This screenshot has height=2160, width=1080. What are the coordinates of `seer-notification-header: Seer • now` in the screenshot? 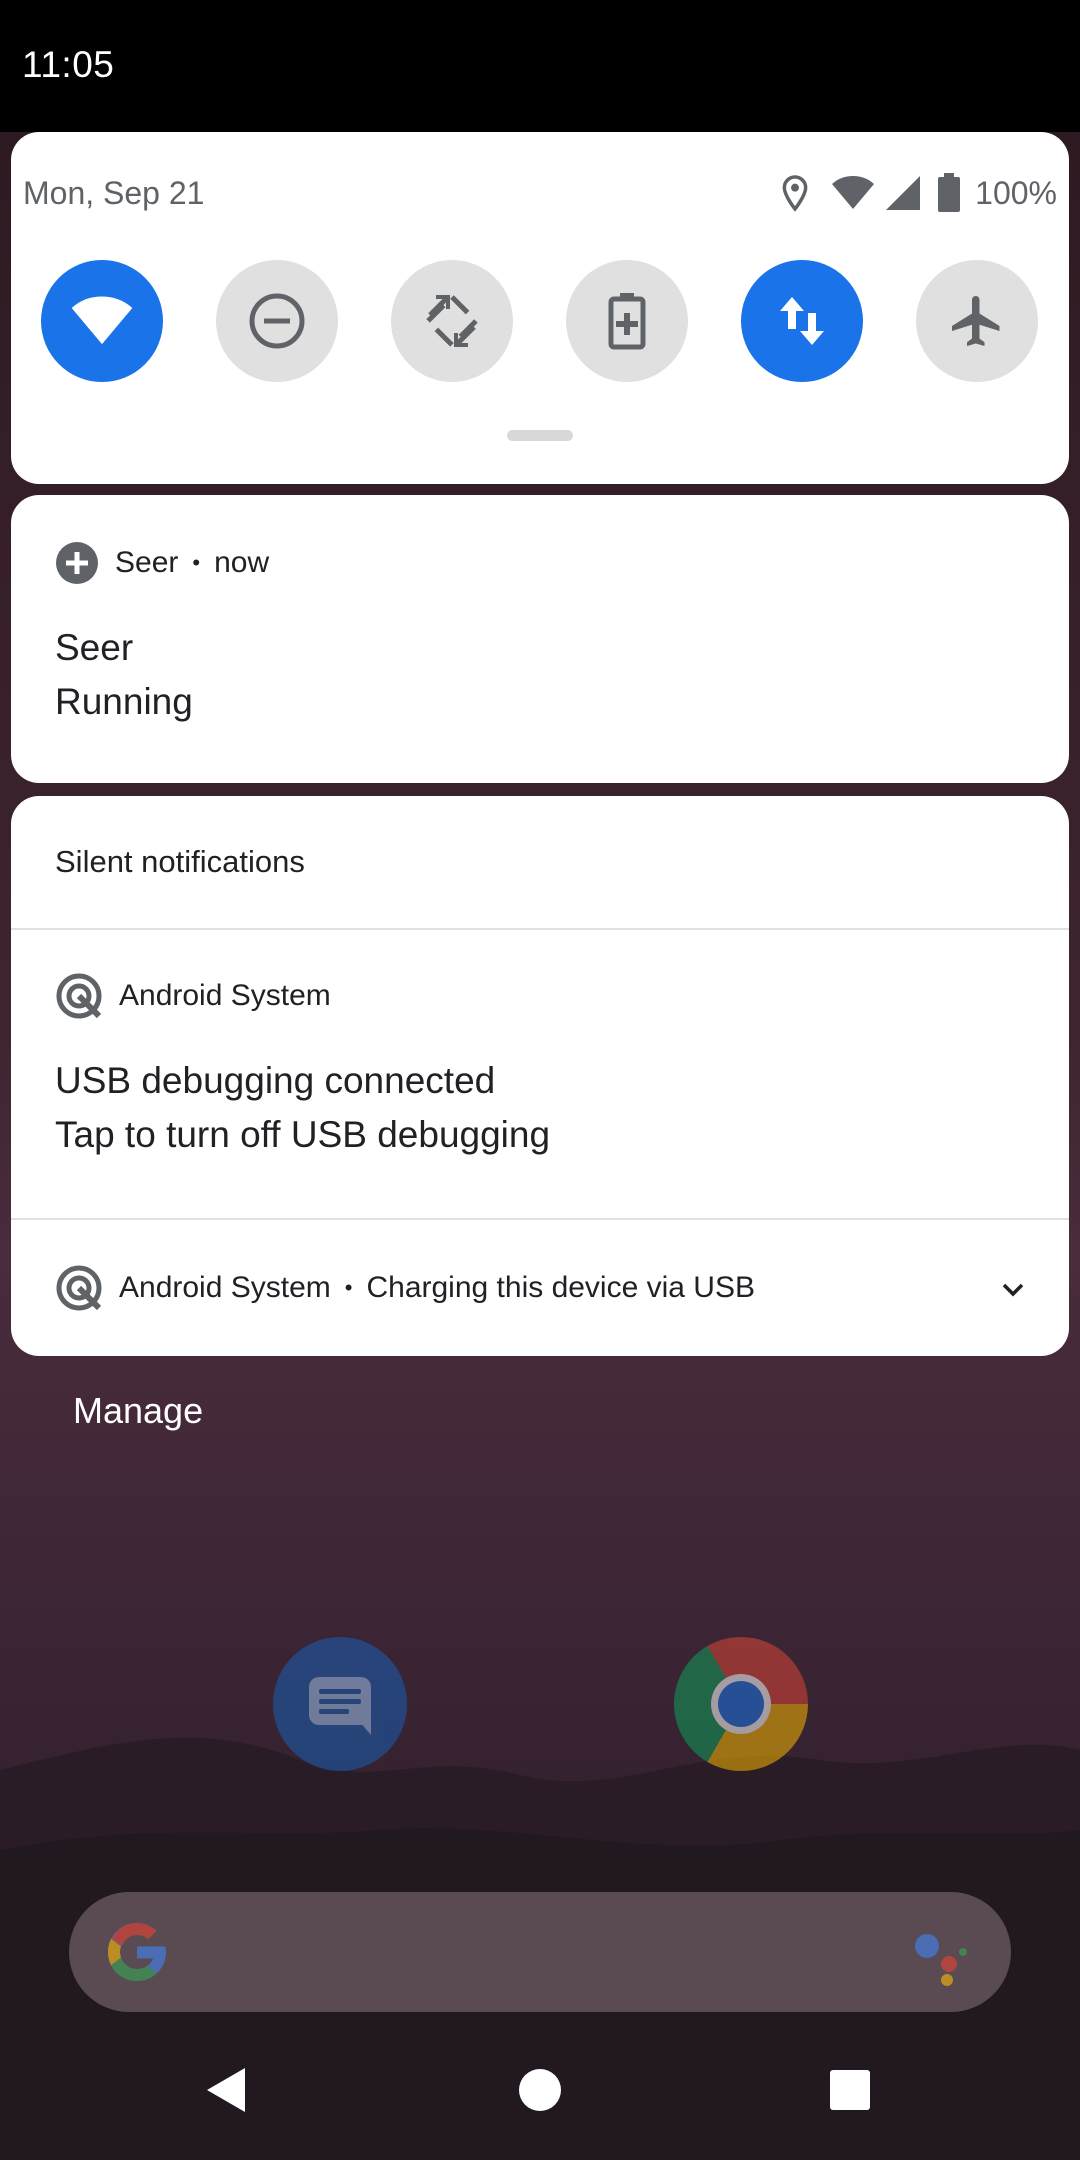 It's located at (162, 563).